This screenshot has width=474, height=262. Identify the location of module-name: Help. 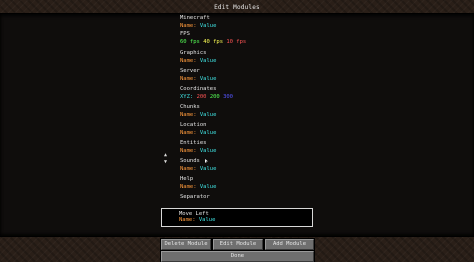
(187, 179).